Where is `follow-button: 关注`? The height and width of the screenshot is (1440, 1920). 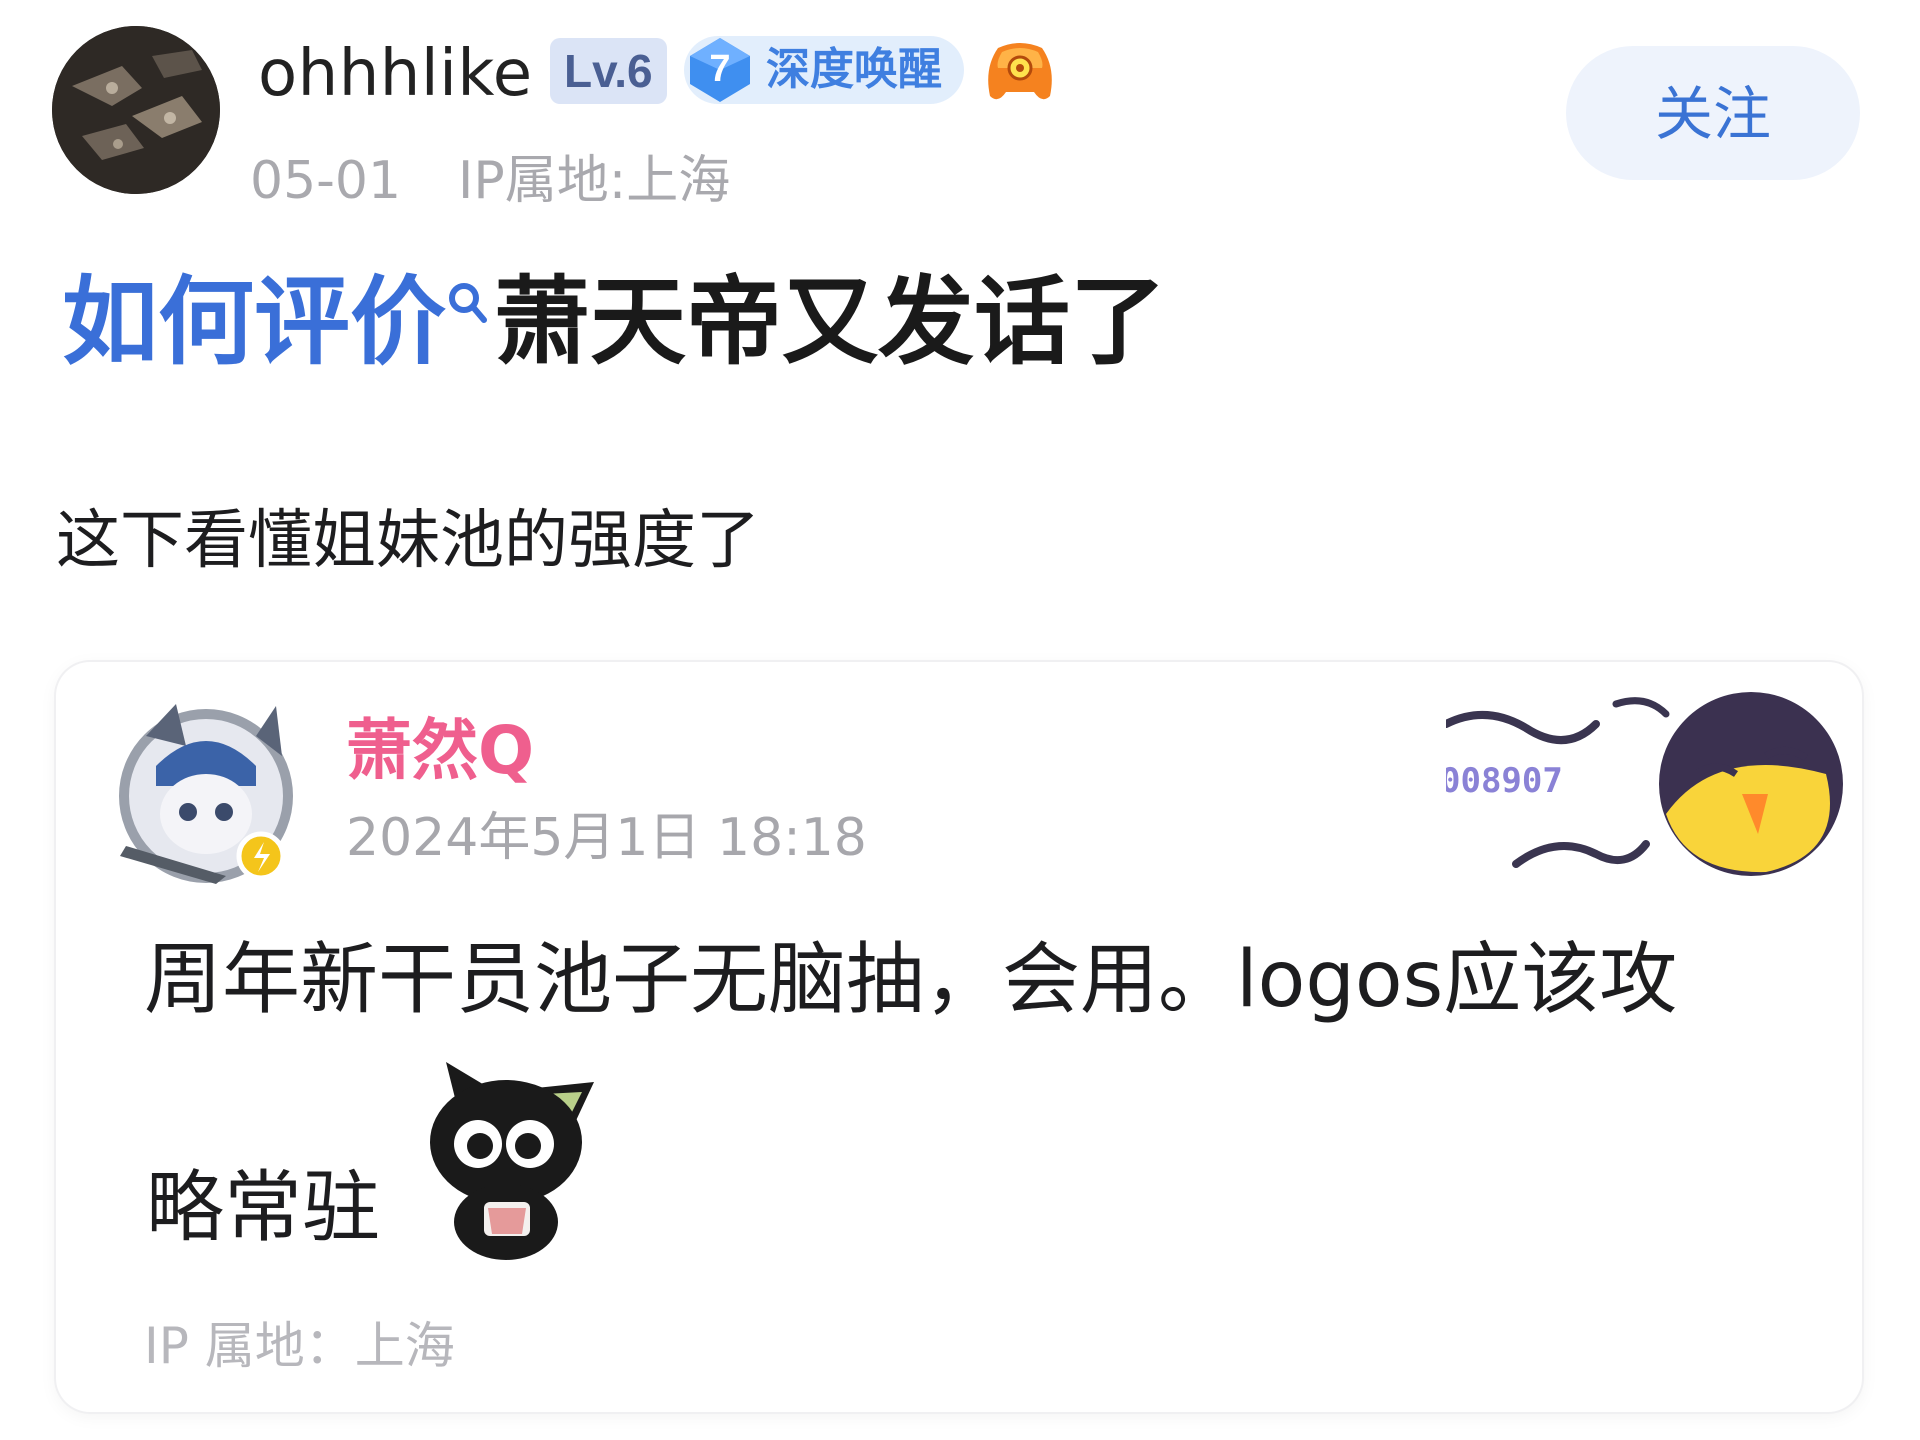 follow-button: 关注 is located at coordinates (1713, 113).